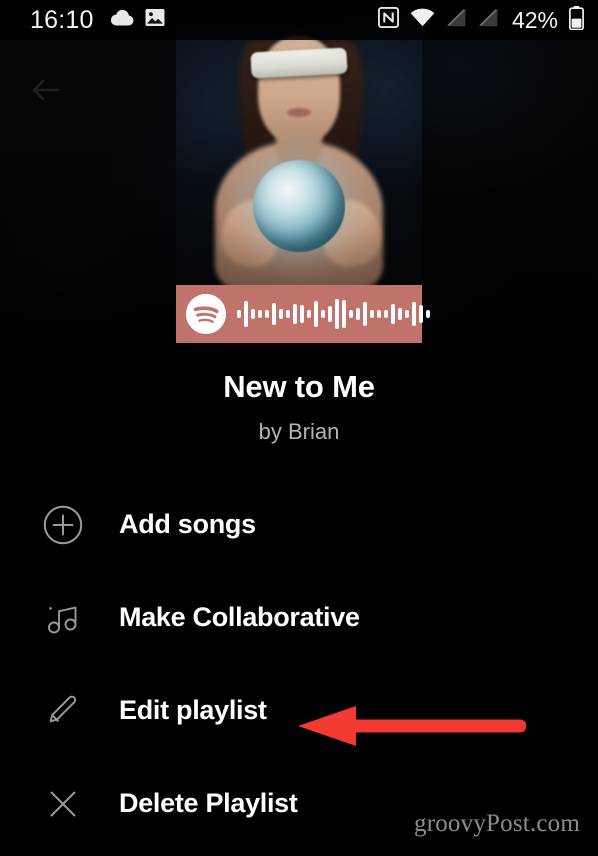 The width and height of the screenshot is (598, 856). I want to click on menu-item-label: Delete Playlist, so click(208, 803).